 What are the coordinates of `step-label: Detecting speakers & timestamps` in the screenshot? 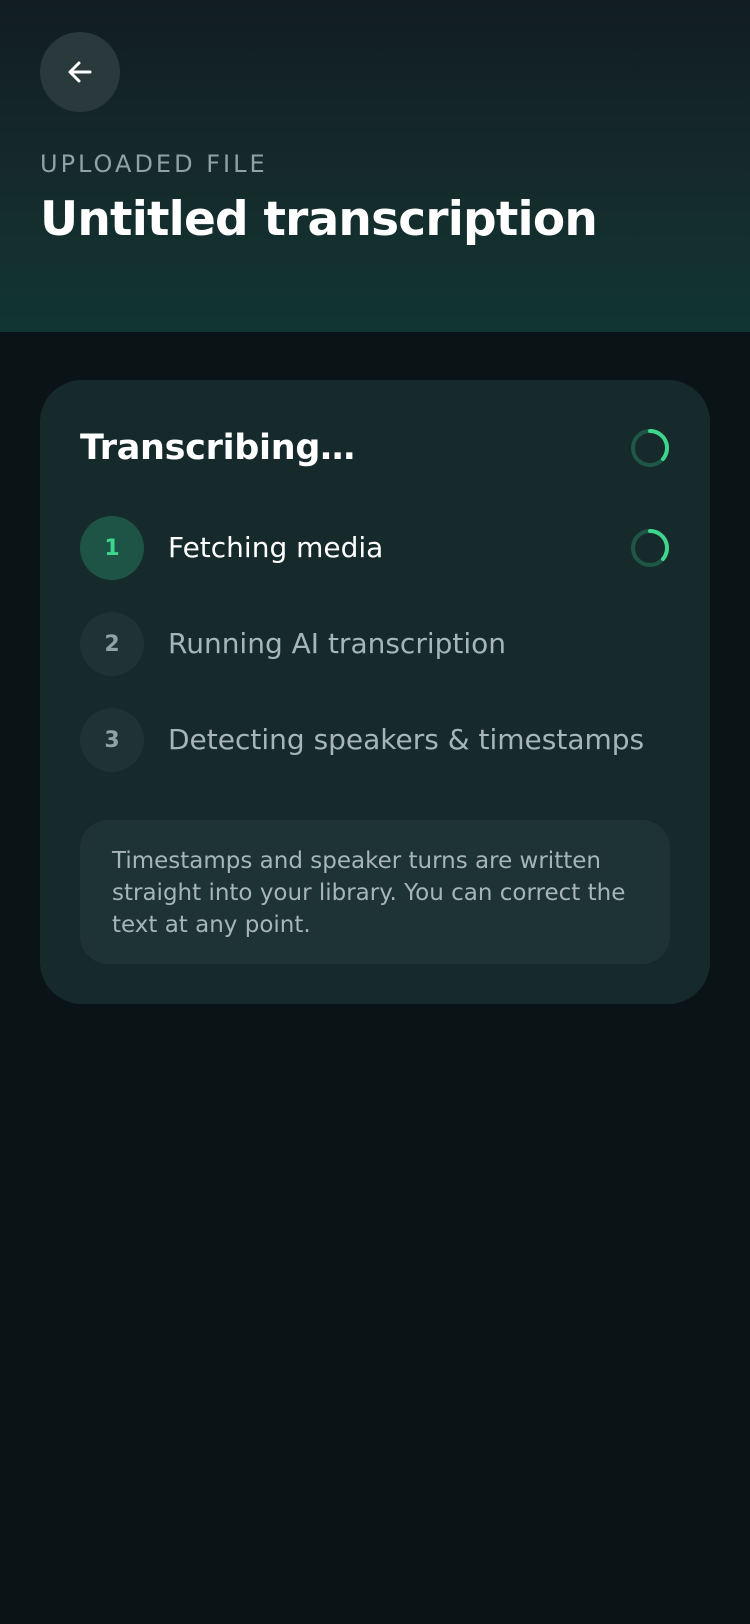 It's located at (406, 739).